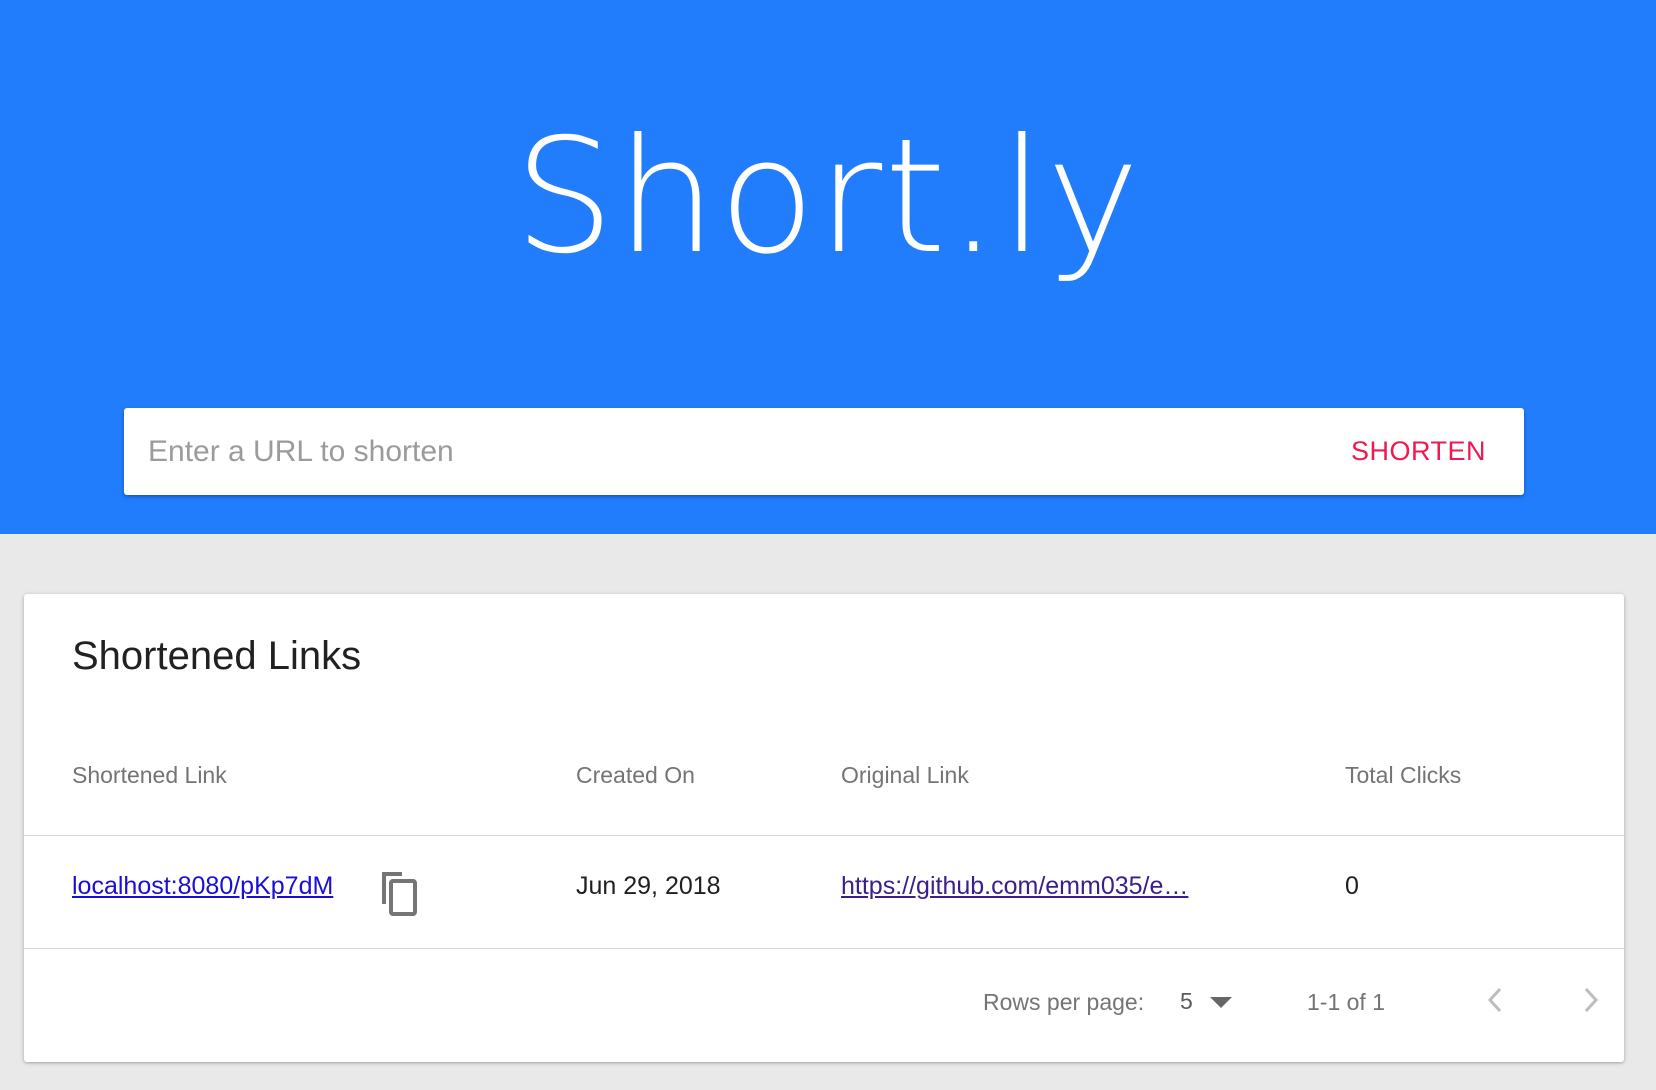 This screenshot has width=1656, height=1090. What do you see at coordinates (1352, 886) in the screenshot?
I see `total-clicks-cell: 0` at bounding box center [1352, 886].